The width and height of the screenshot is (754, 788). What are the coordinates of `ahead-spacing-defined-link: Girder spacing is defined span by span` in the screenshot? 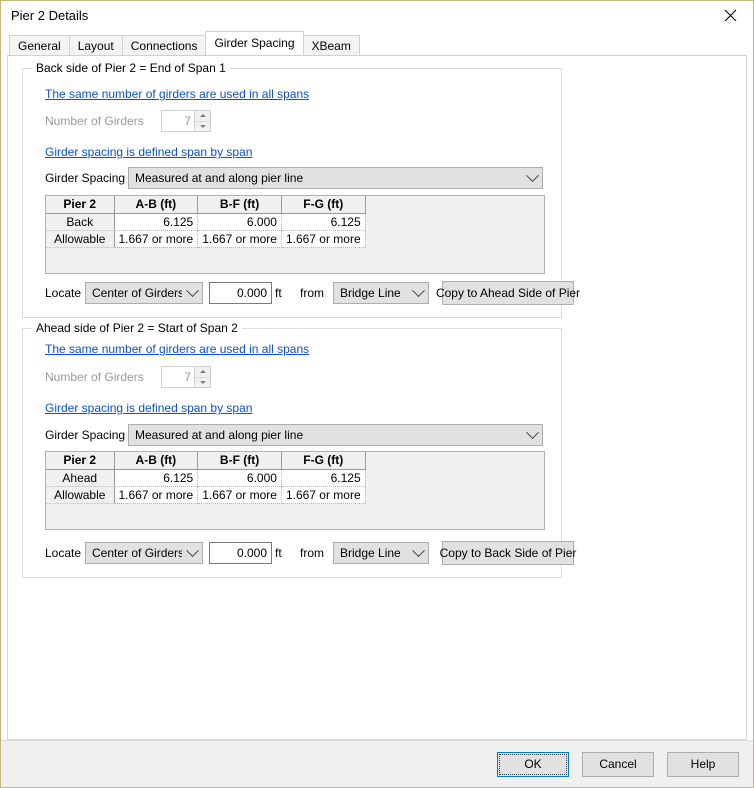 It's located at (148, 408).